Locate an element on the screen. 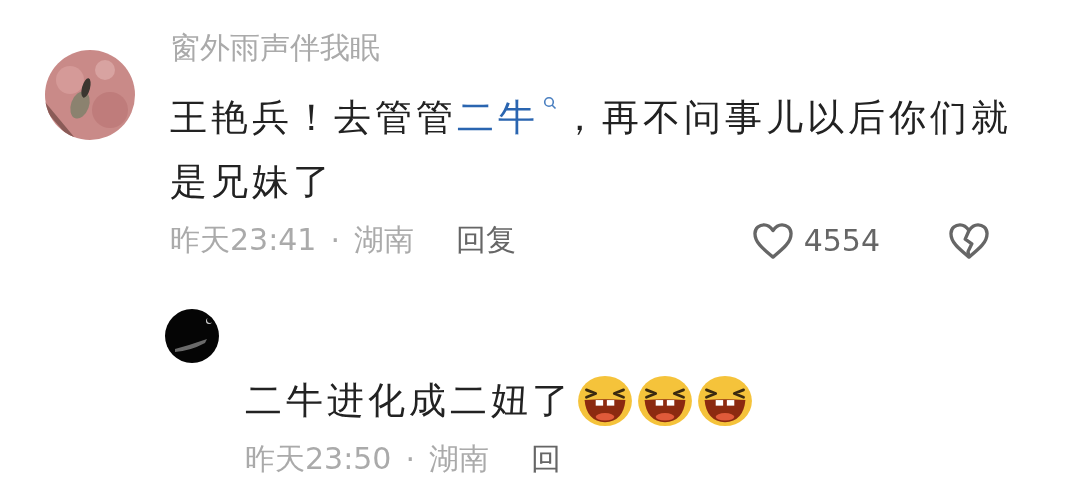 This screenshot has height=497, width=1080. reply-button: 回复 is located at coordinates (486, 240).